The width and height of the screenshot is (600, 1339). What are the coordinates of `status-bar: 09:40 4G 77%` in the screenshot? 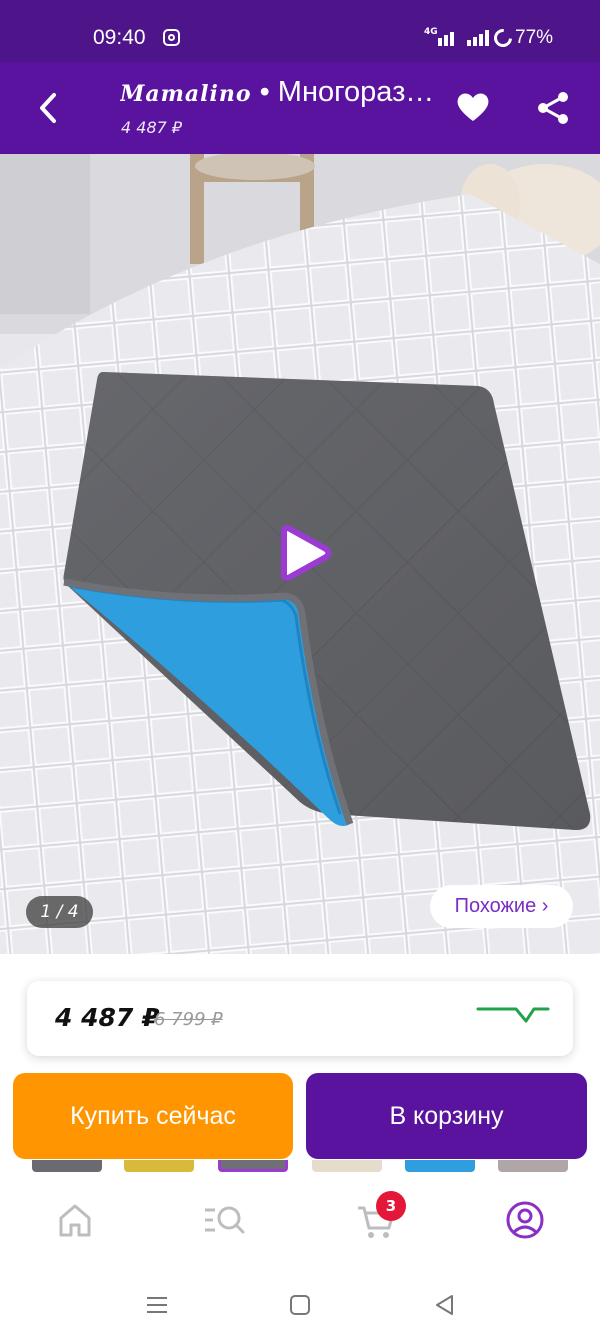 It's located at (300, 31).